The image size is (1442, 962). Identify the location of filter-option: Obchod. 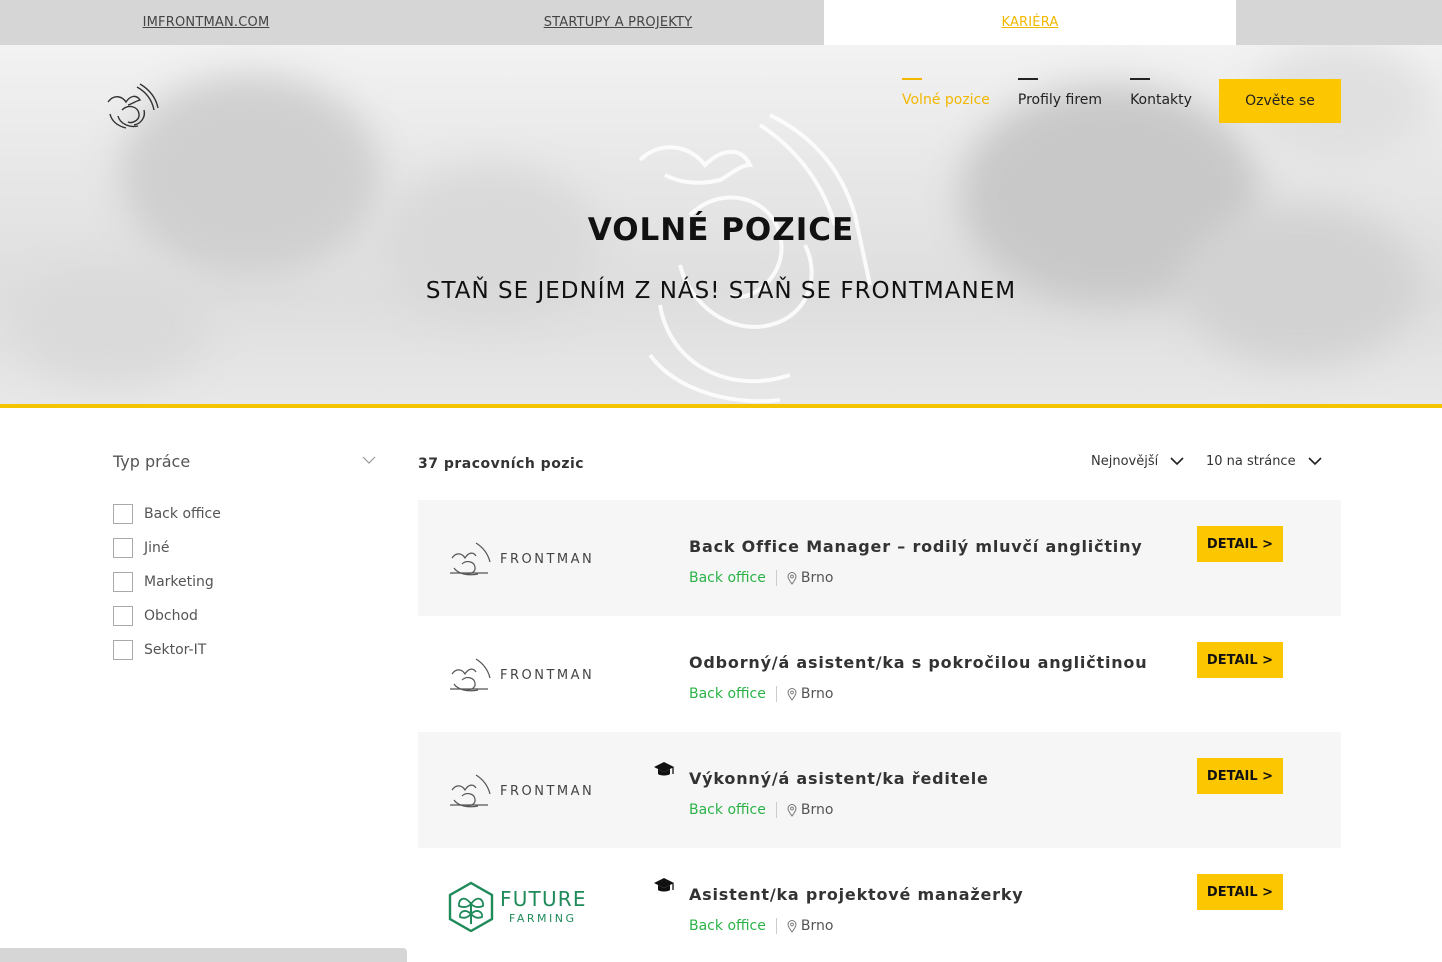
(167, 616).